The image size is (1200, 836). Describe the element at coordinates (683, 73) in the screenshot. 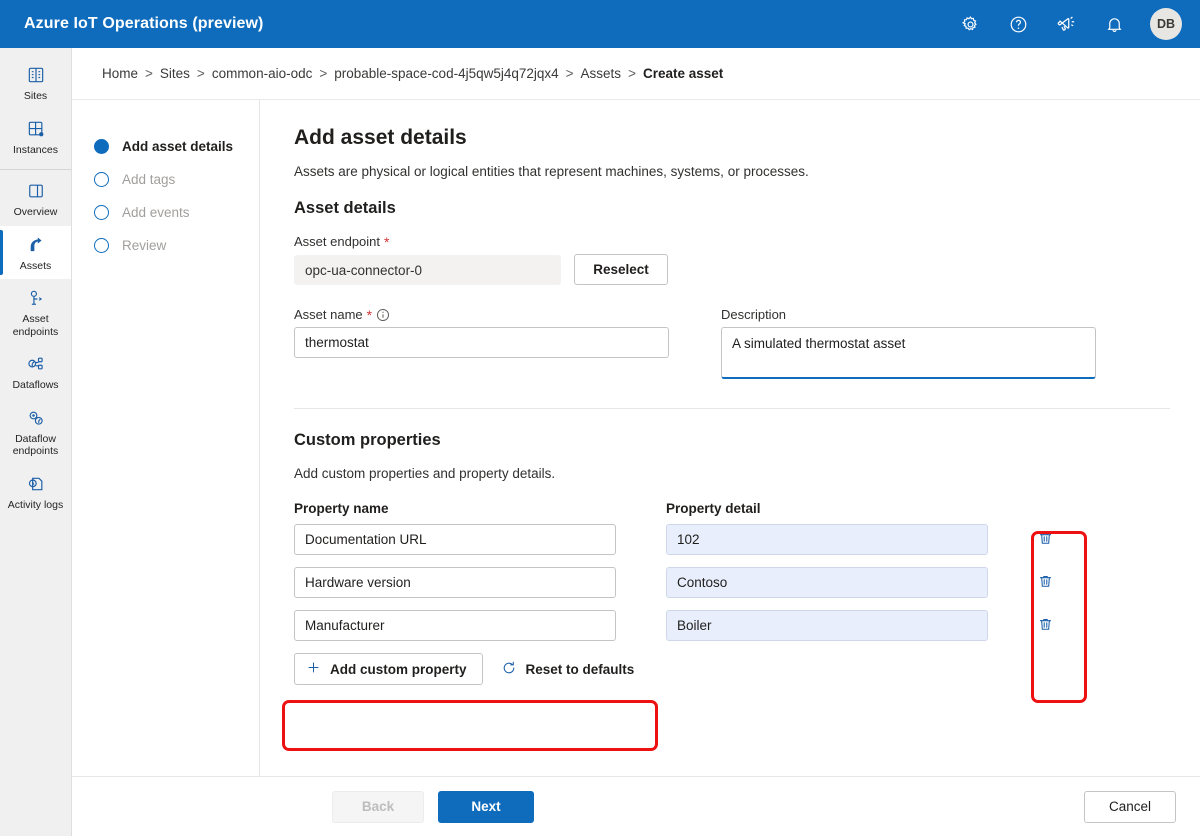

I see `breadcrumb-current-page: Create asset` at that location.